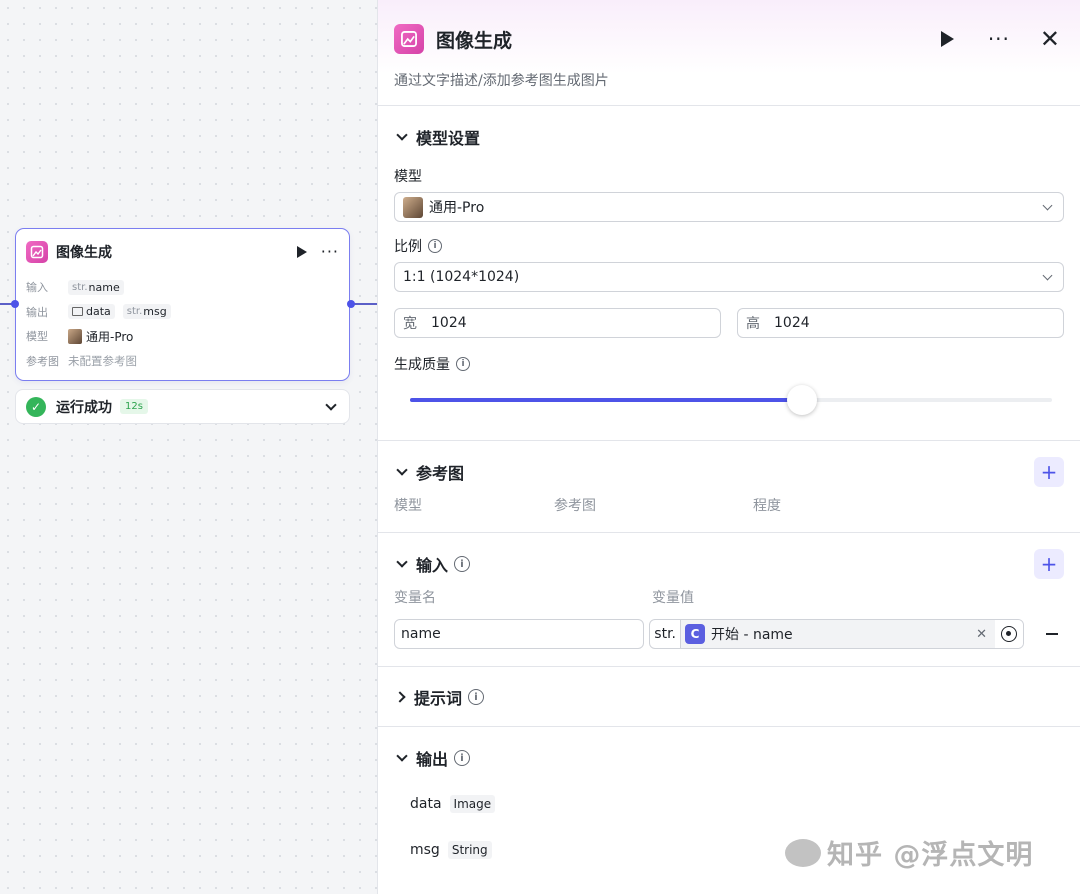  Describe the element at coordinates (767, 506) in the screenshot. I see `col-degree: 程度` at that location.